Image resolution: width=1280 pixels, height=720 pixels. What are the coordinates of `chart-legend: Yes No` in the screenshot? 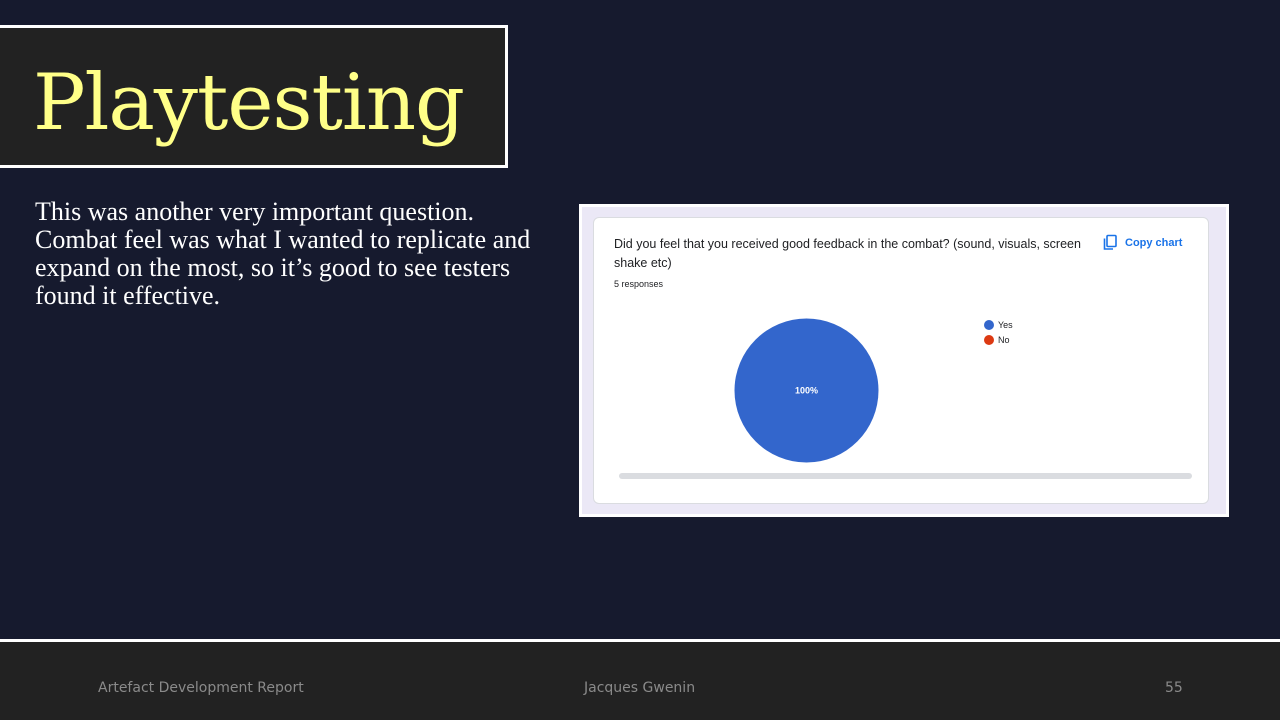 It's located at (998, 332).